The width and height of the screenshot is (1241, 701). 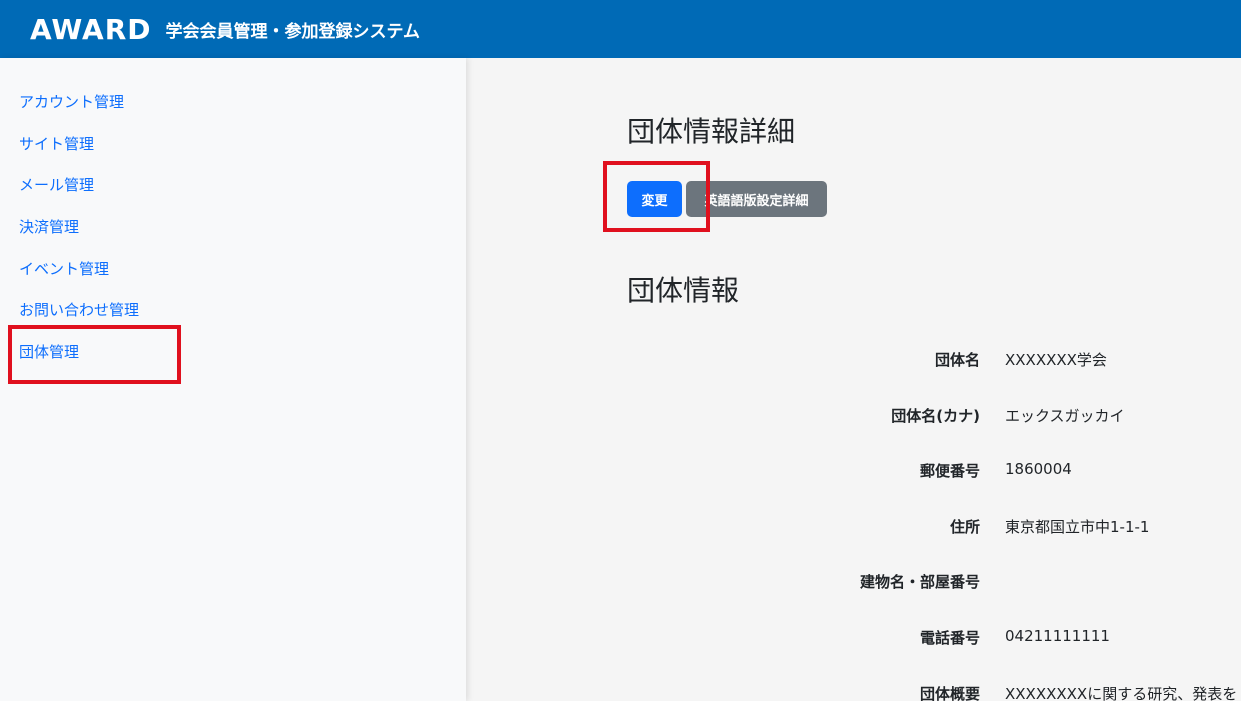 What do you see at coordinates (79, 309) in the screenshot?
I see `sidebar-item-inquiry: お問い合わせ管理` at bounding box center [79, 309].